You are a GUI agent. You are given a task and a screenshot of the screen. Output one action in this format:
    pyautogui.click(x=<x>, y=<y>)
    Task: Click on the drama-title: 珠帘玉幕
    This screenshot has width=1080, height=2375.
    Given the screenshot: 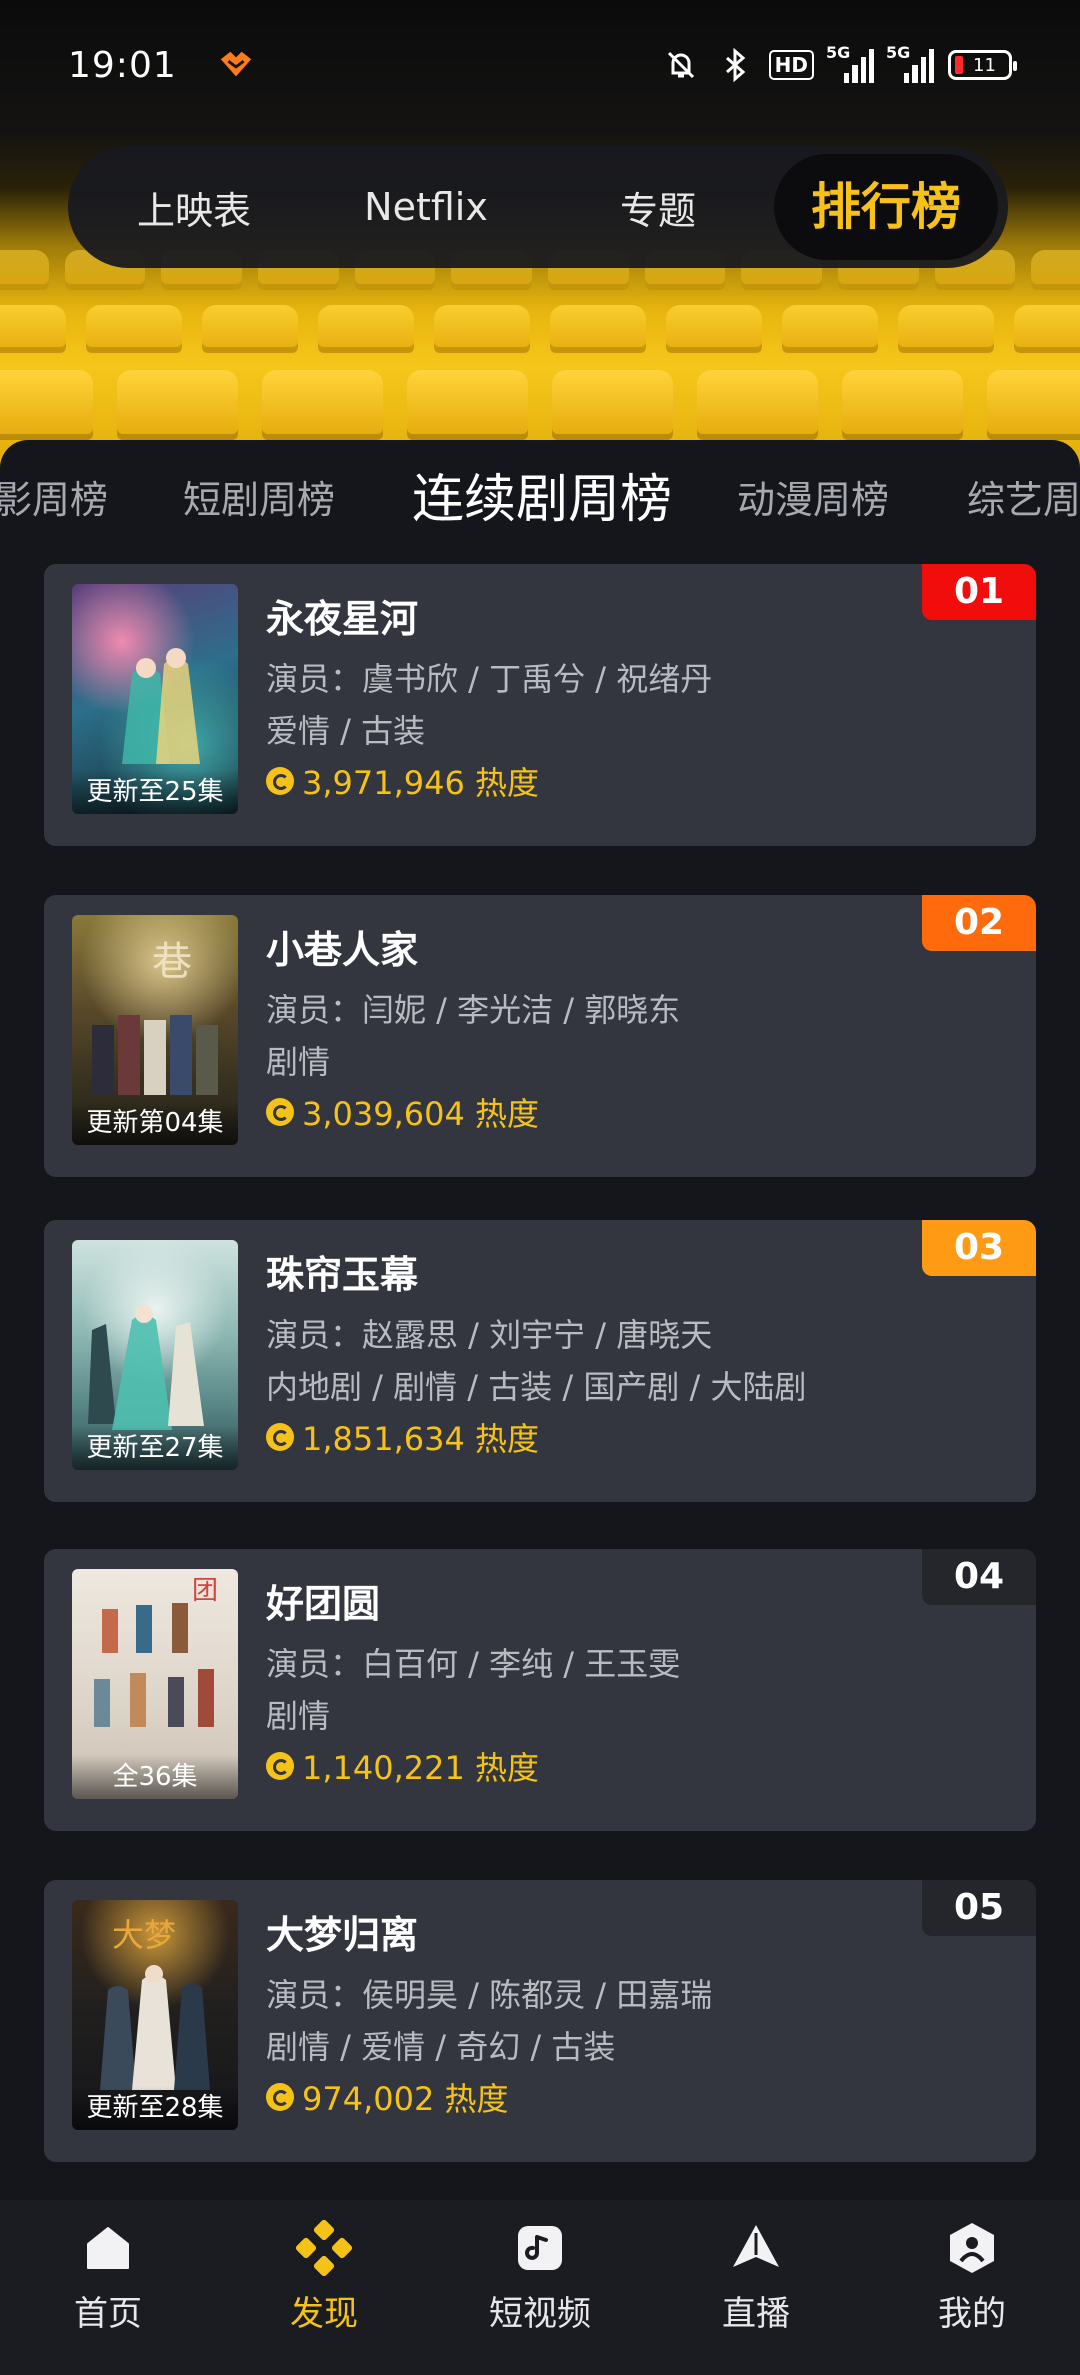 What is the action you would take?
    pyautogui.click(x=342, y=1275)
    